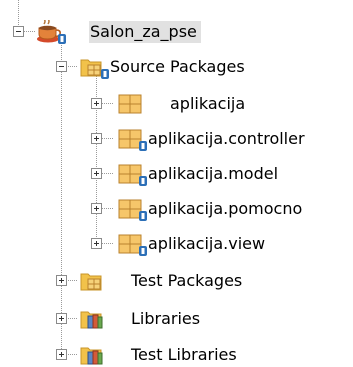 The height and width of the screenshot is (367, 353). I want to click on tree-node-label: aplikacija, so click(208, 103).